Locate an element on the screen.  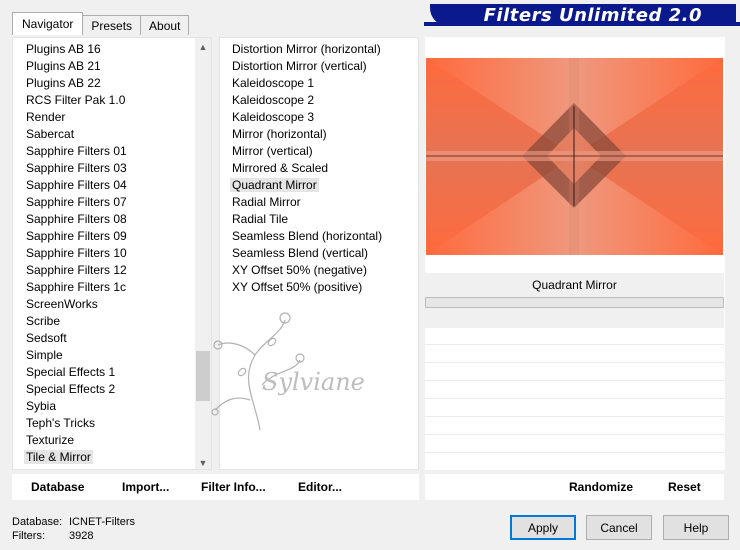
cancel-button: Cancel is located at coordinates (619, 527).